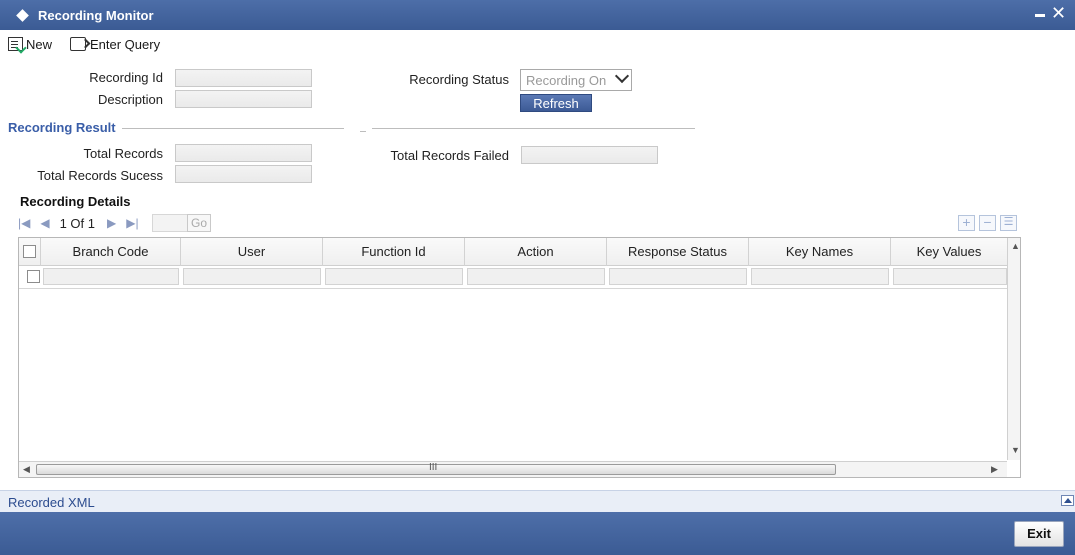 This screenshot has width=1075, height=555. I want to click on scroll-right-icon: ▶, so click(994, 469).